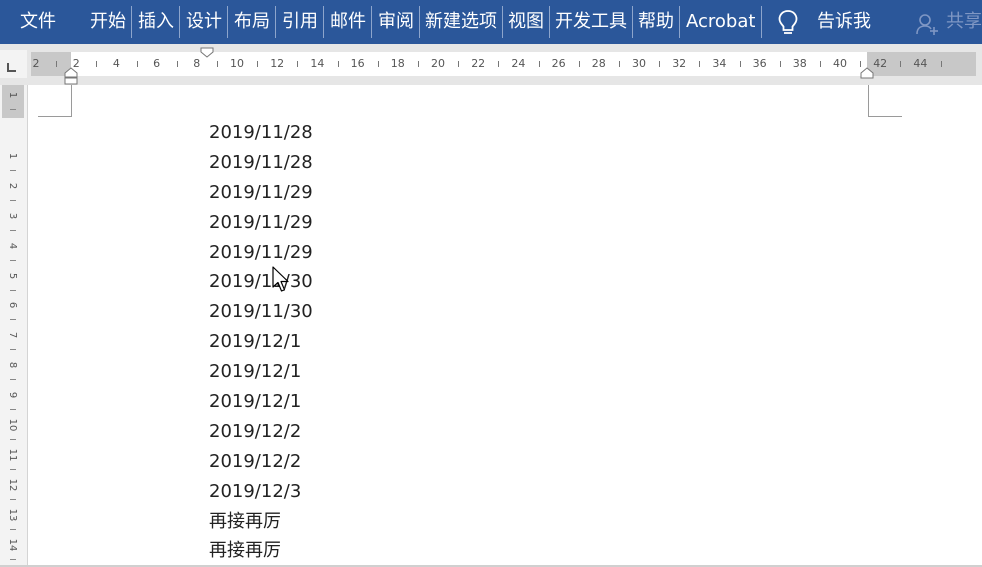 Image resolution: width=982 pixels, height=567 pixels. I want to click on vertical-ruler-number: 5, so click(12, 275).